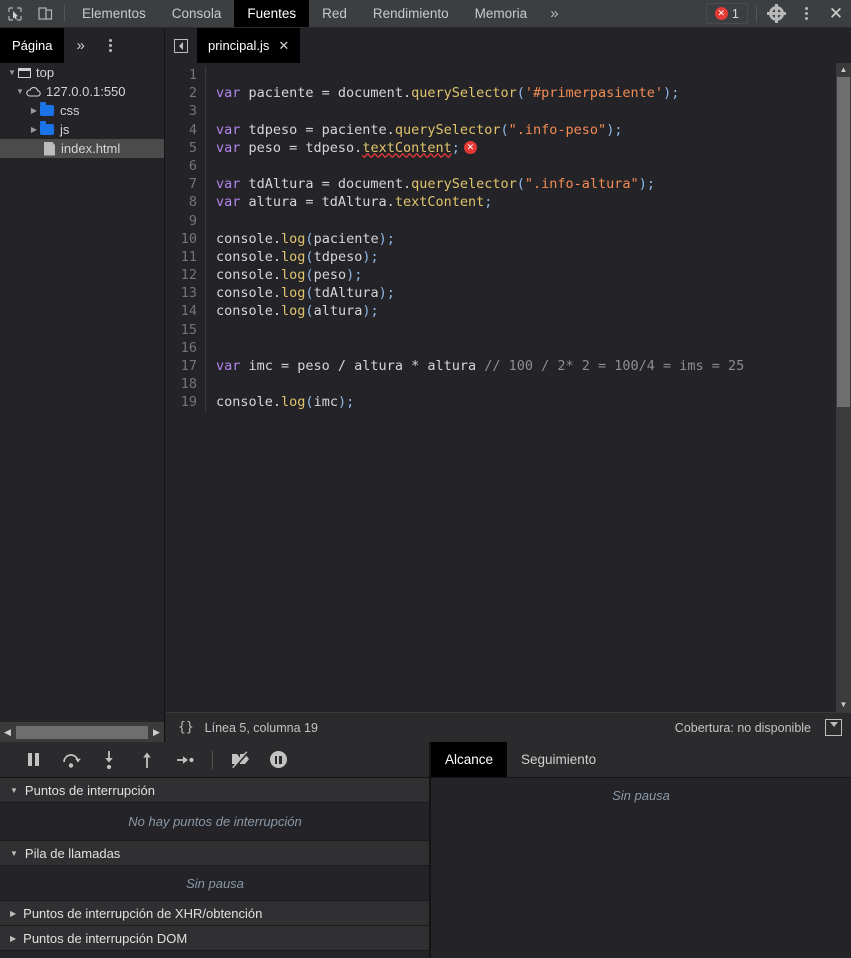 This screenshot has height=958, width=851. Describe the element at coordinates (186, 402) in the screenshot. I see `line-number: 19` at that location.